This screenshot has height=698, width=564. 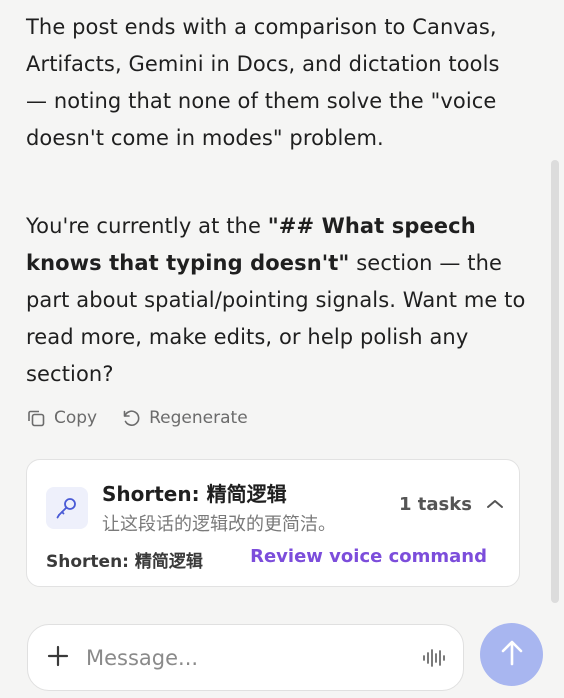 What do you see at coordinates (236, 657) in the screenshot?
I see `message-input` at bounding box center [236, 657].